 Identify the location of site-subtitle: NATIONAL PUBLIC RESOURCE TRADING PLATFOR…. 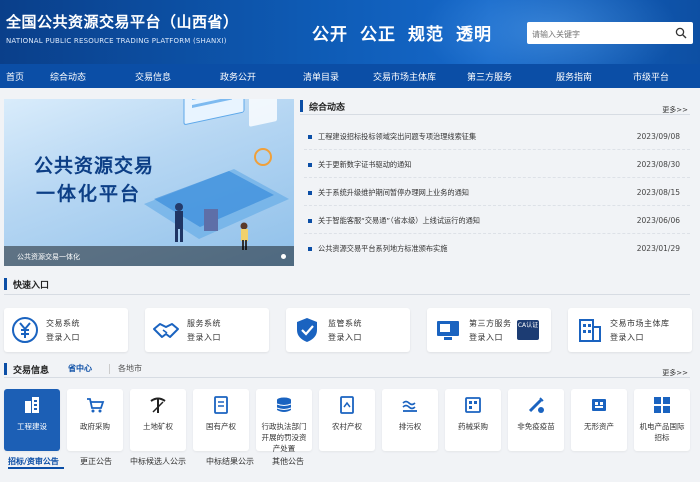
(116, 41).